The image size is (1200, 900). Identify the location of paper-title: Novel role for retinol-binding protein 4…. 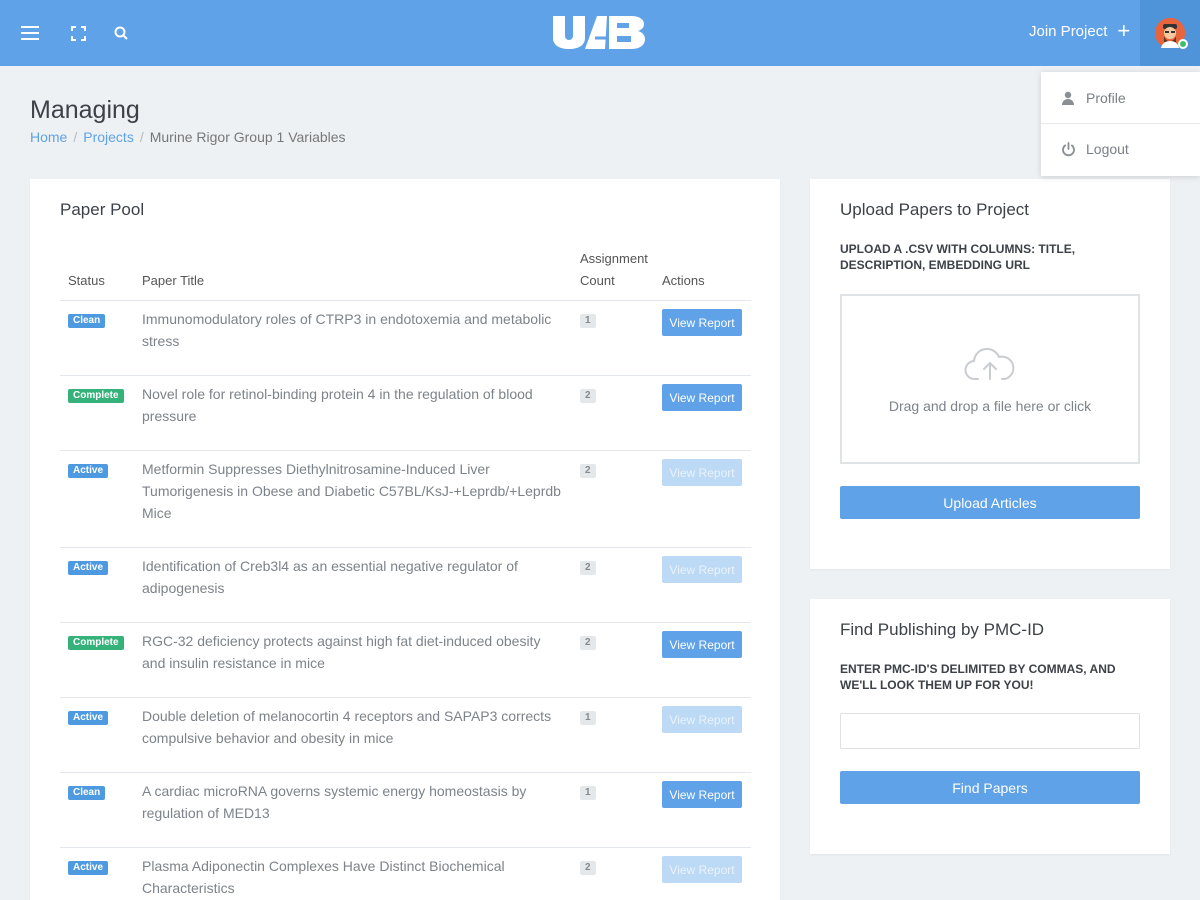
(337, 405).